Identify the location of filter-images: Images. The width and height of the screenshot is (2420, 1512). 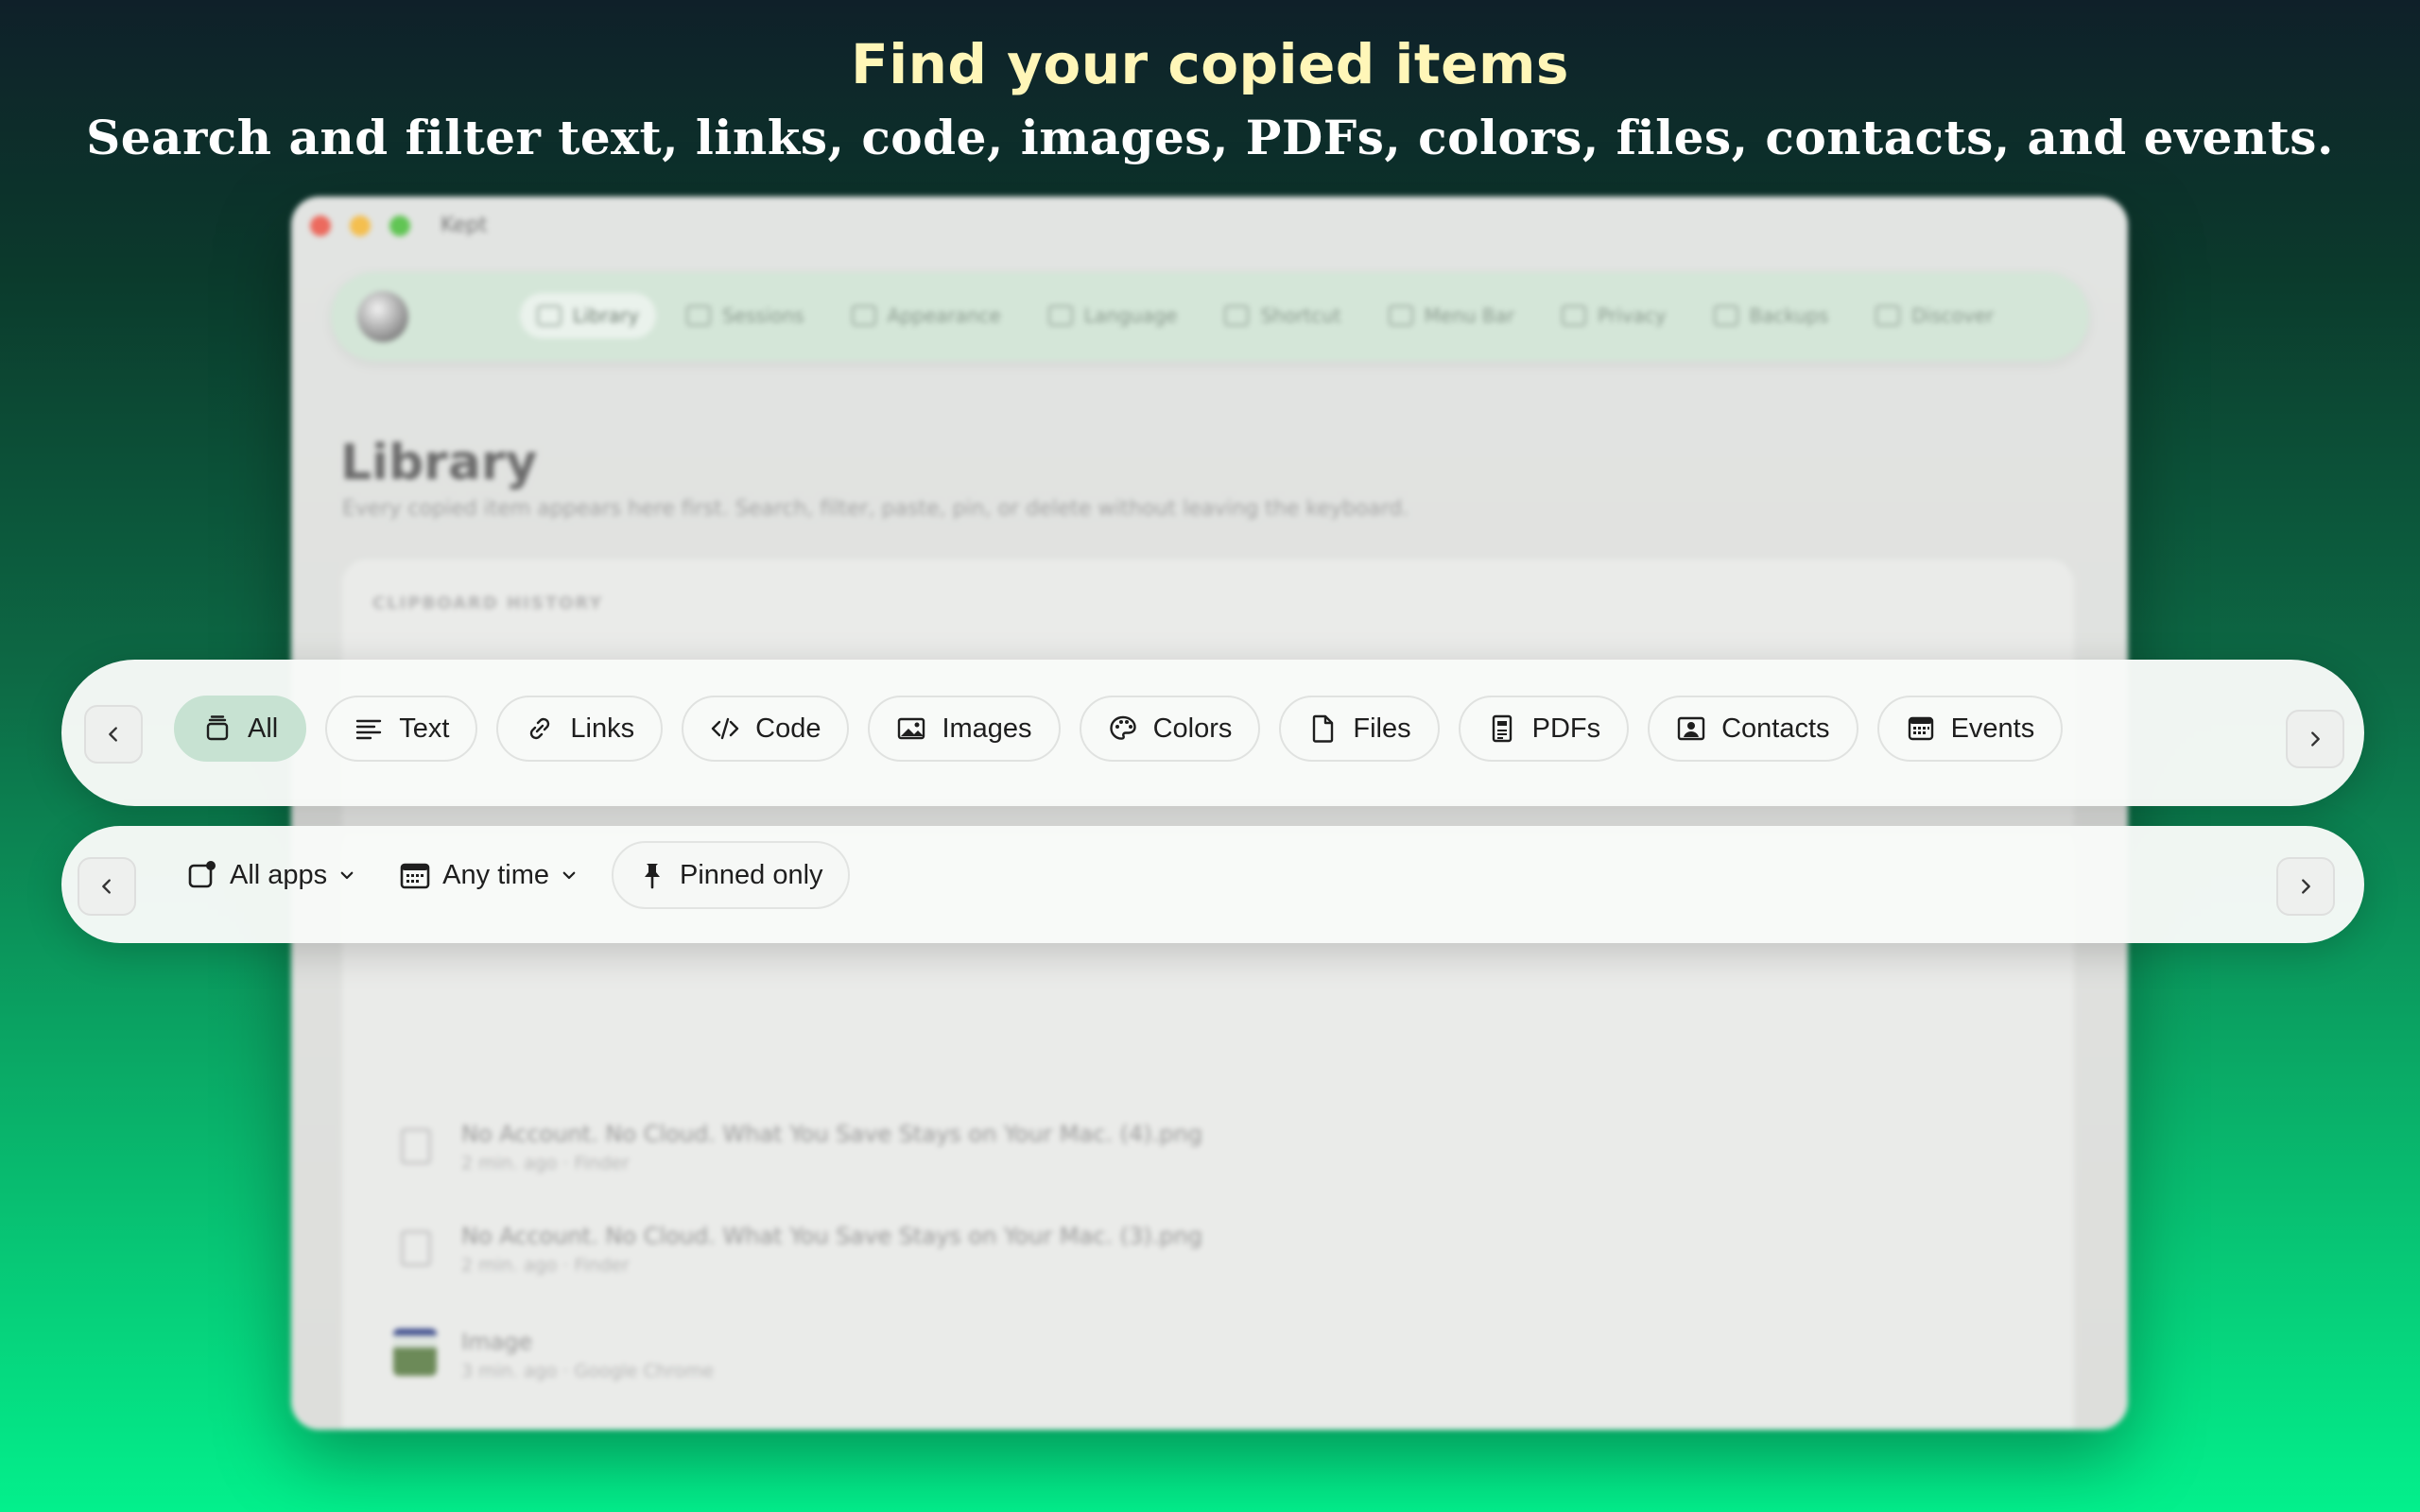
(964, 729).